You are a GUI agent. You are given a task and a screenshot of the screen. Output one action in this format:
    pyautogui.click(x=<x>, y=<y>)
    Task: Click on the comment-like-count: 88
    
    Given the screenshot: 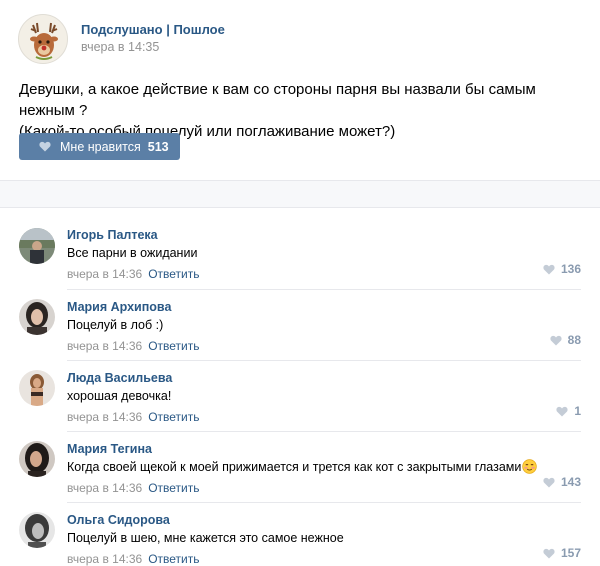 What is the action you would take?
    pyautogui.click(x=574, y=340)
    